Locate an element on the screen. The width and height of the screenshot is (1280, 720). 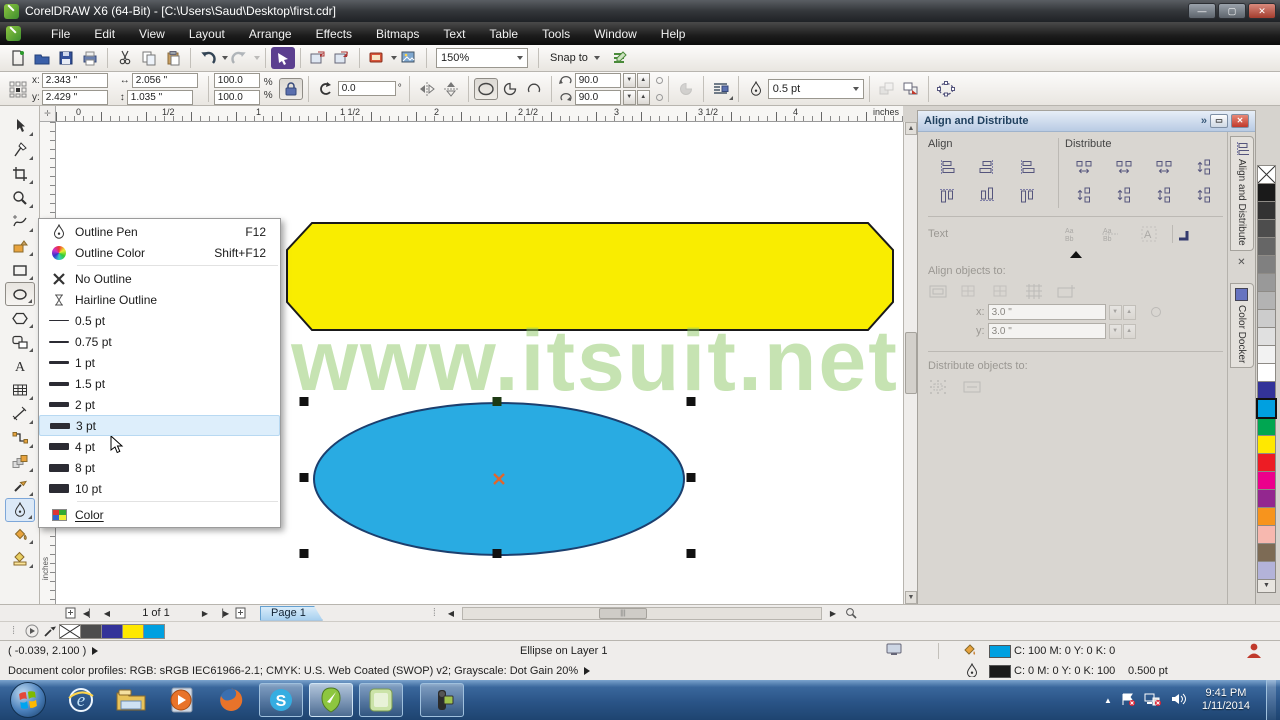
distribute-top-button is located at coordinates (1084, 195).